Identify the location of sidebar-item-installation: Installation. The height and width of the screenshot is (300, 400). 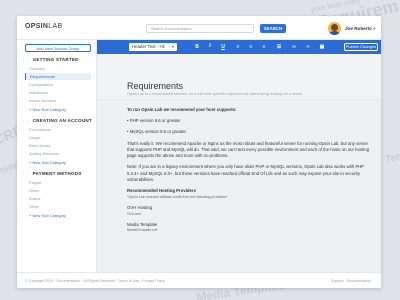
(58, 92).